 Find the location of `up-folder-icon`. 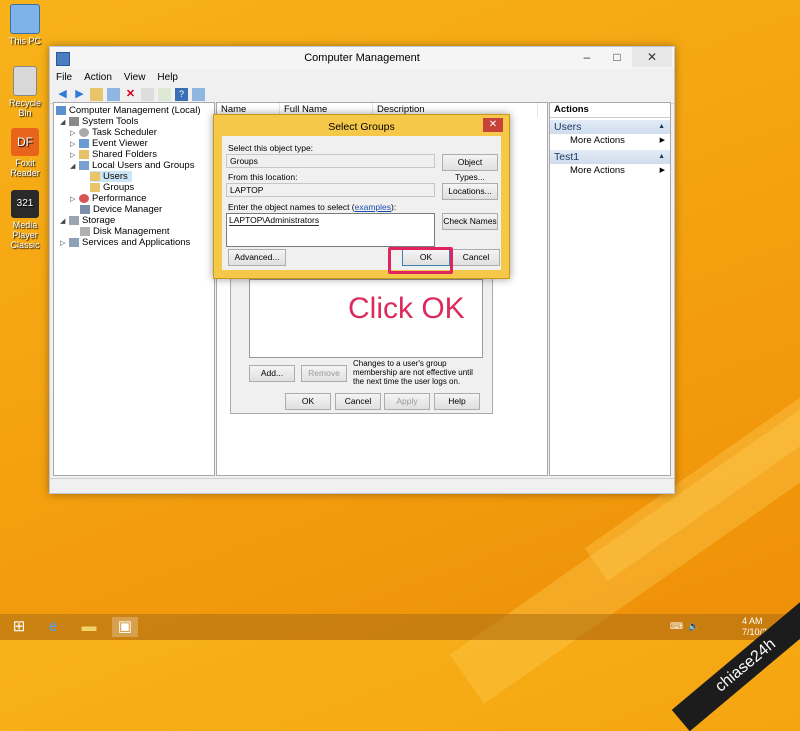

up-folder-icon is located at coordinates (96, 94).